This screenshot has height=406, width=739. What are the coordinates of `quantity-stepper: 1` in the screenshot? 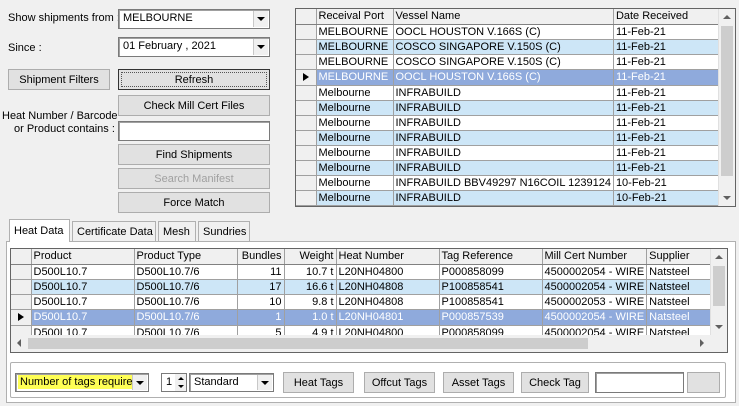 It's located at (174, 382).